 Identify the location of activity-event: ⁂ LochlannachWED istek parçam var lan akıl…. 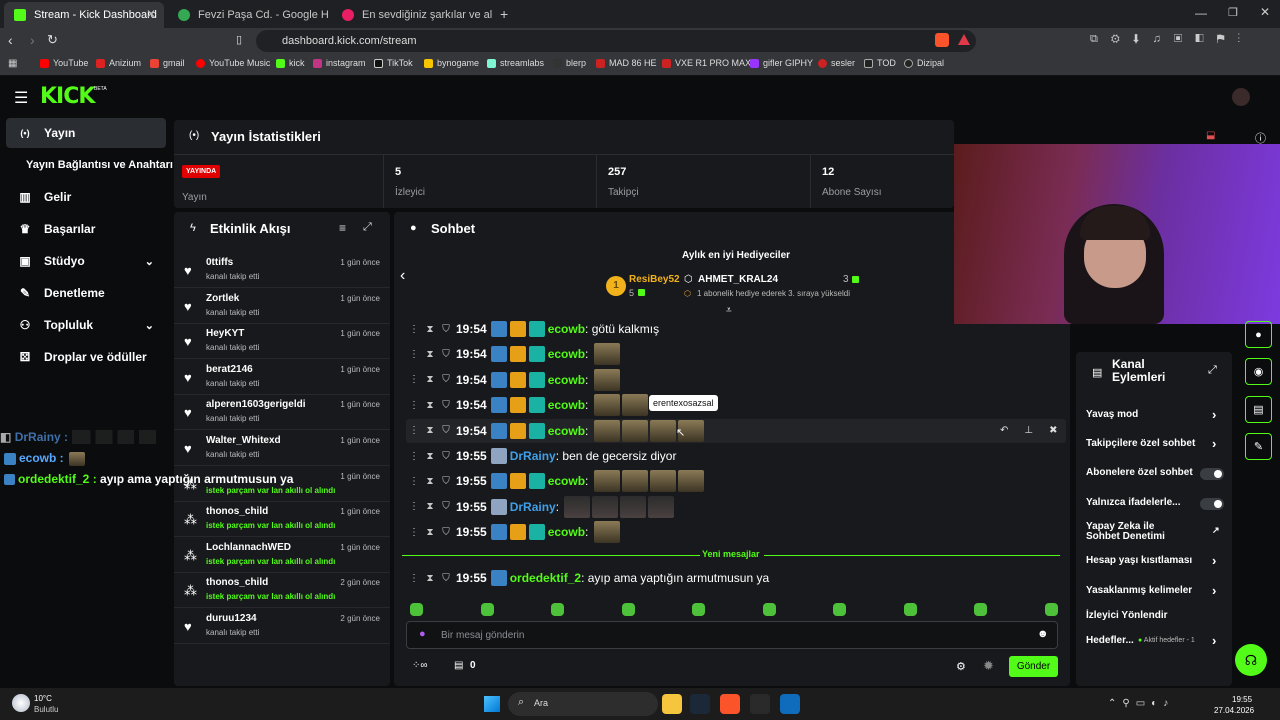
(282, 555).